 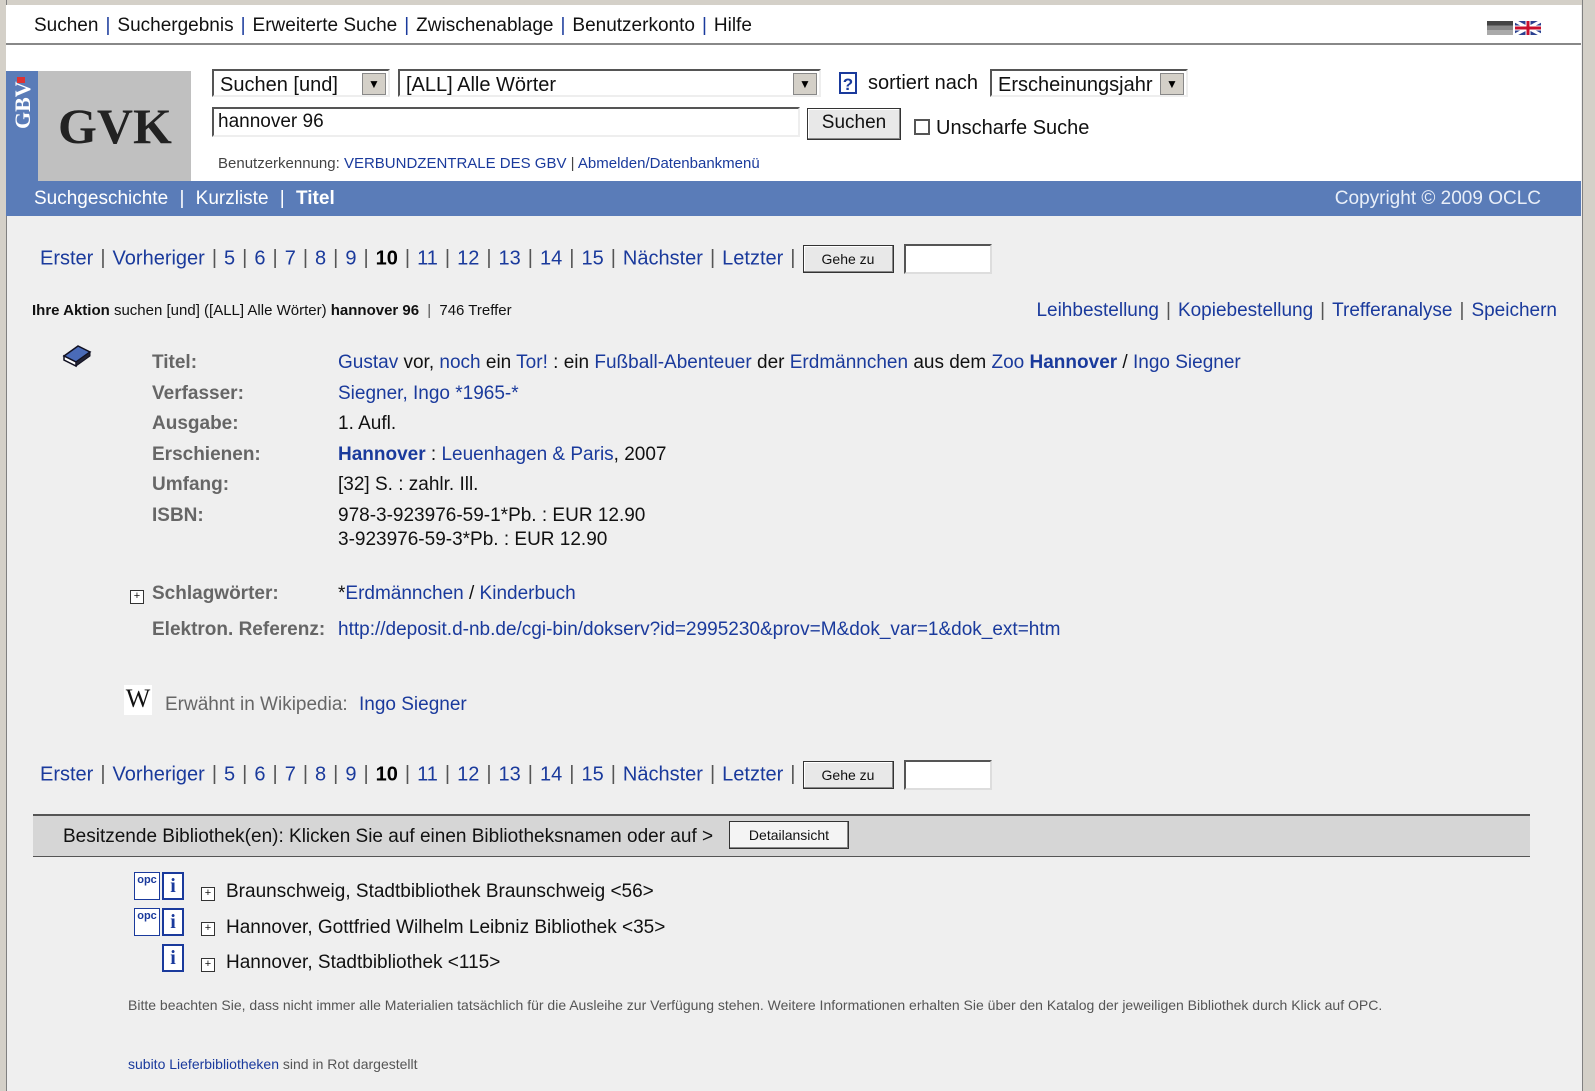 What do you see at coordinates (1074, 362) in the screenshot?
I see `title-word-link: Hannover` at bounding box center [1074, 362].